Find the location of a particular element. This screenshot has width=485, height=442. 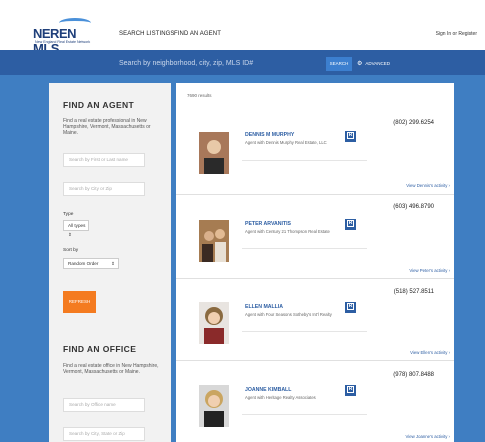

refresh-button: REFRESH is located at coordinates (79, 302).